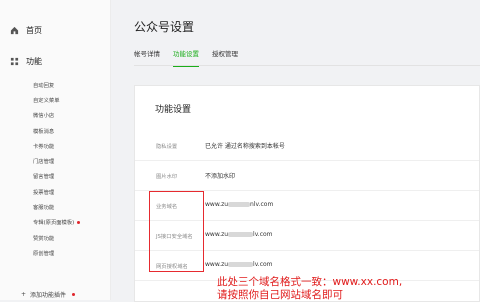  I want to click on sidebar-item-label: 专辑(原页面模板), so click(54, 223).